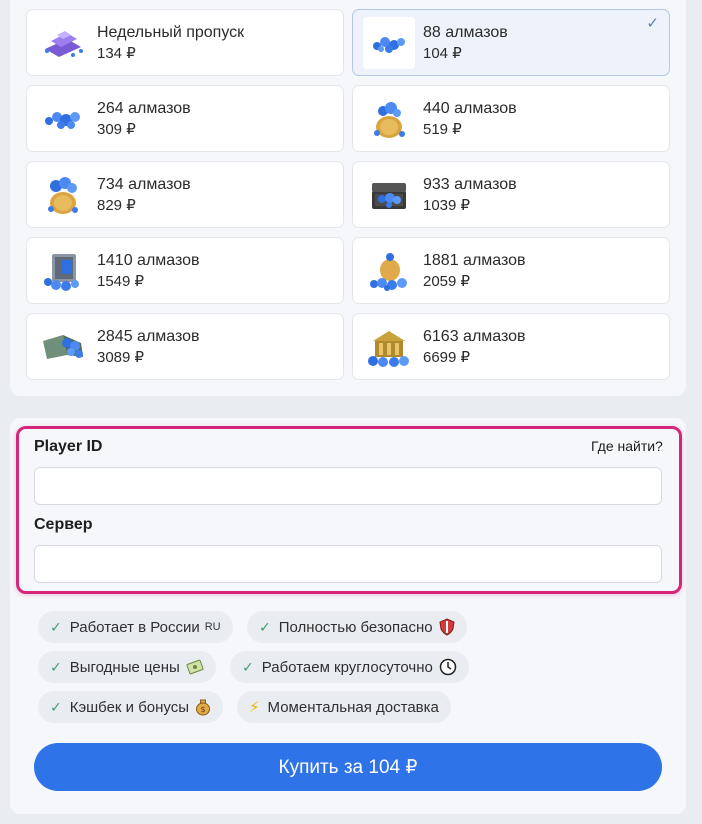 This screenshot has width=702, height=824. I want to click on feature-tag-delivery: ⚡ Моментальная доставка, so click(344, 707).